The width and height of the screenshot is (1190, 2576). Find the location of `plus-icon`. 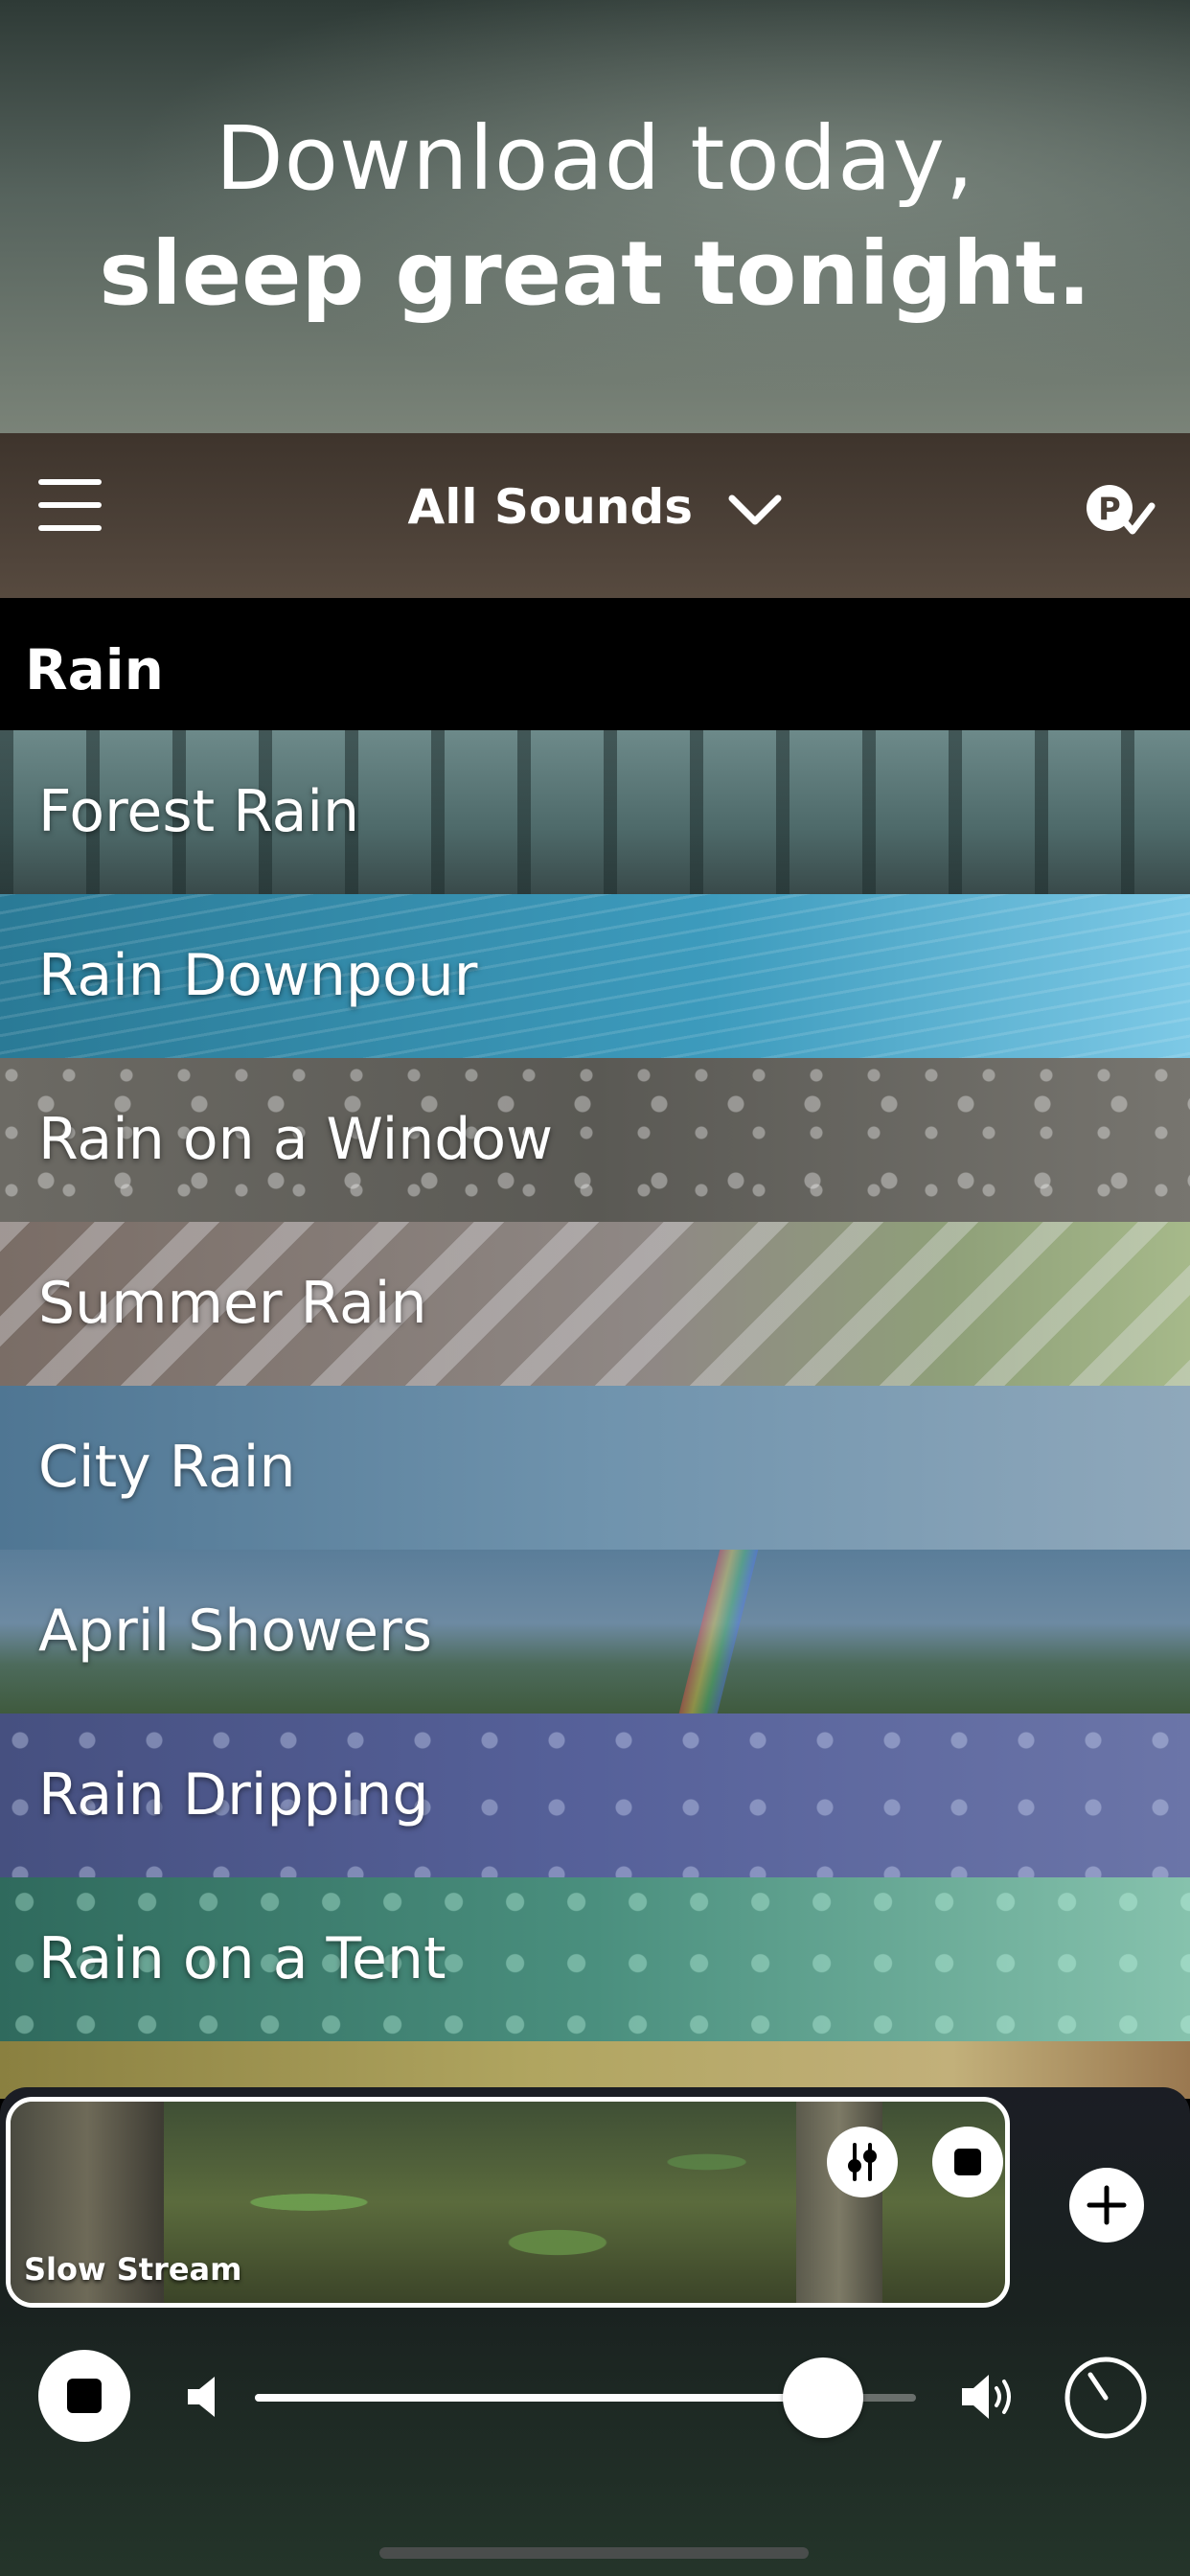

plus-icon is located at coordinates (1106, 2205).